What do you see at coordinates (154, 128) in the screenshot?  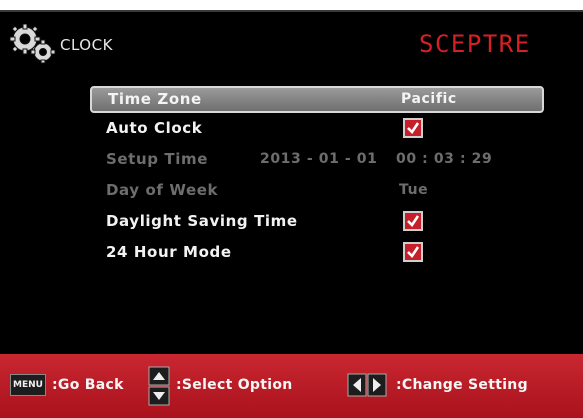 I see `auto-clock-label: Auto Clock` at bounding box center [154, 128].